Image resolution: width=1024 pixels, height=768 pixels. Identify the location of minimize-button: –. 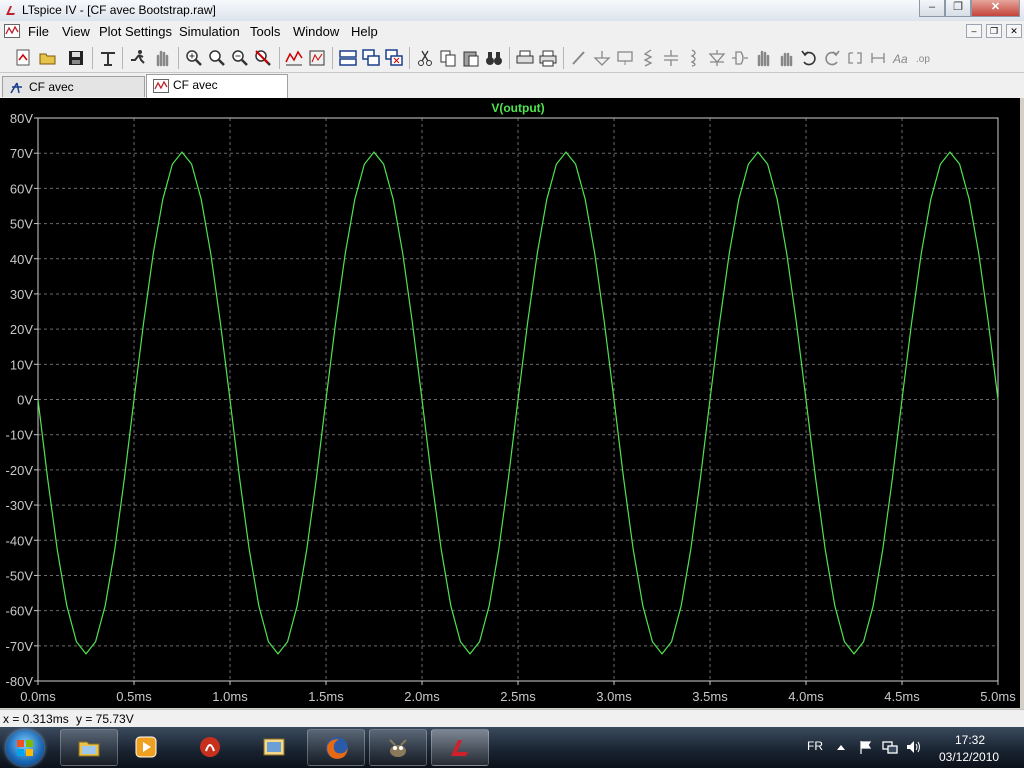
(932, 8).